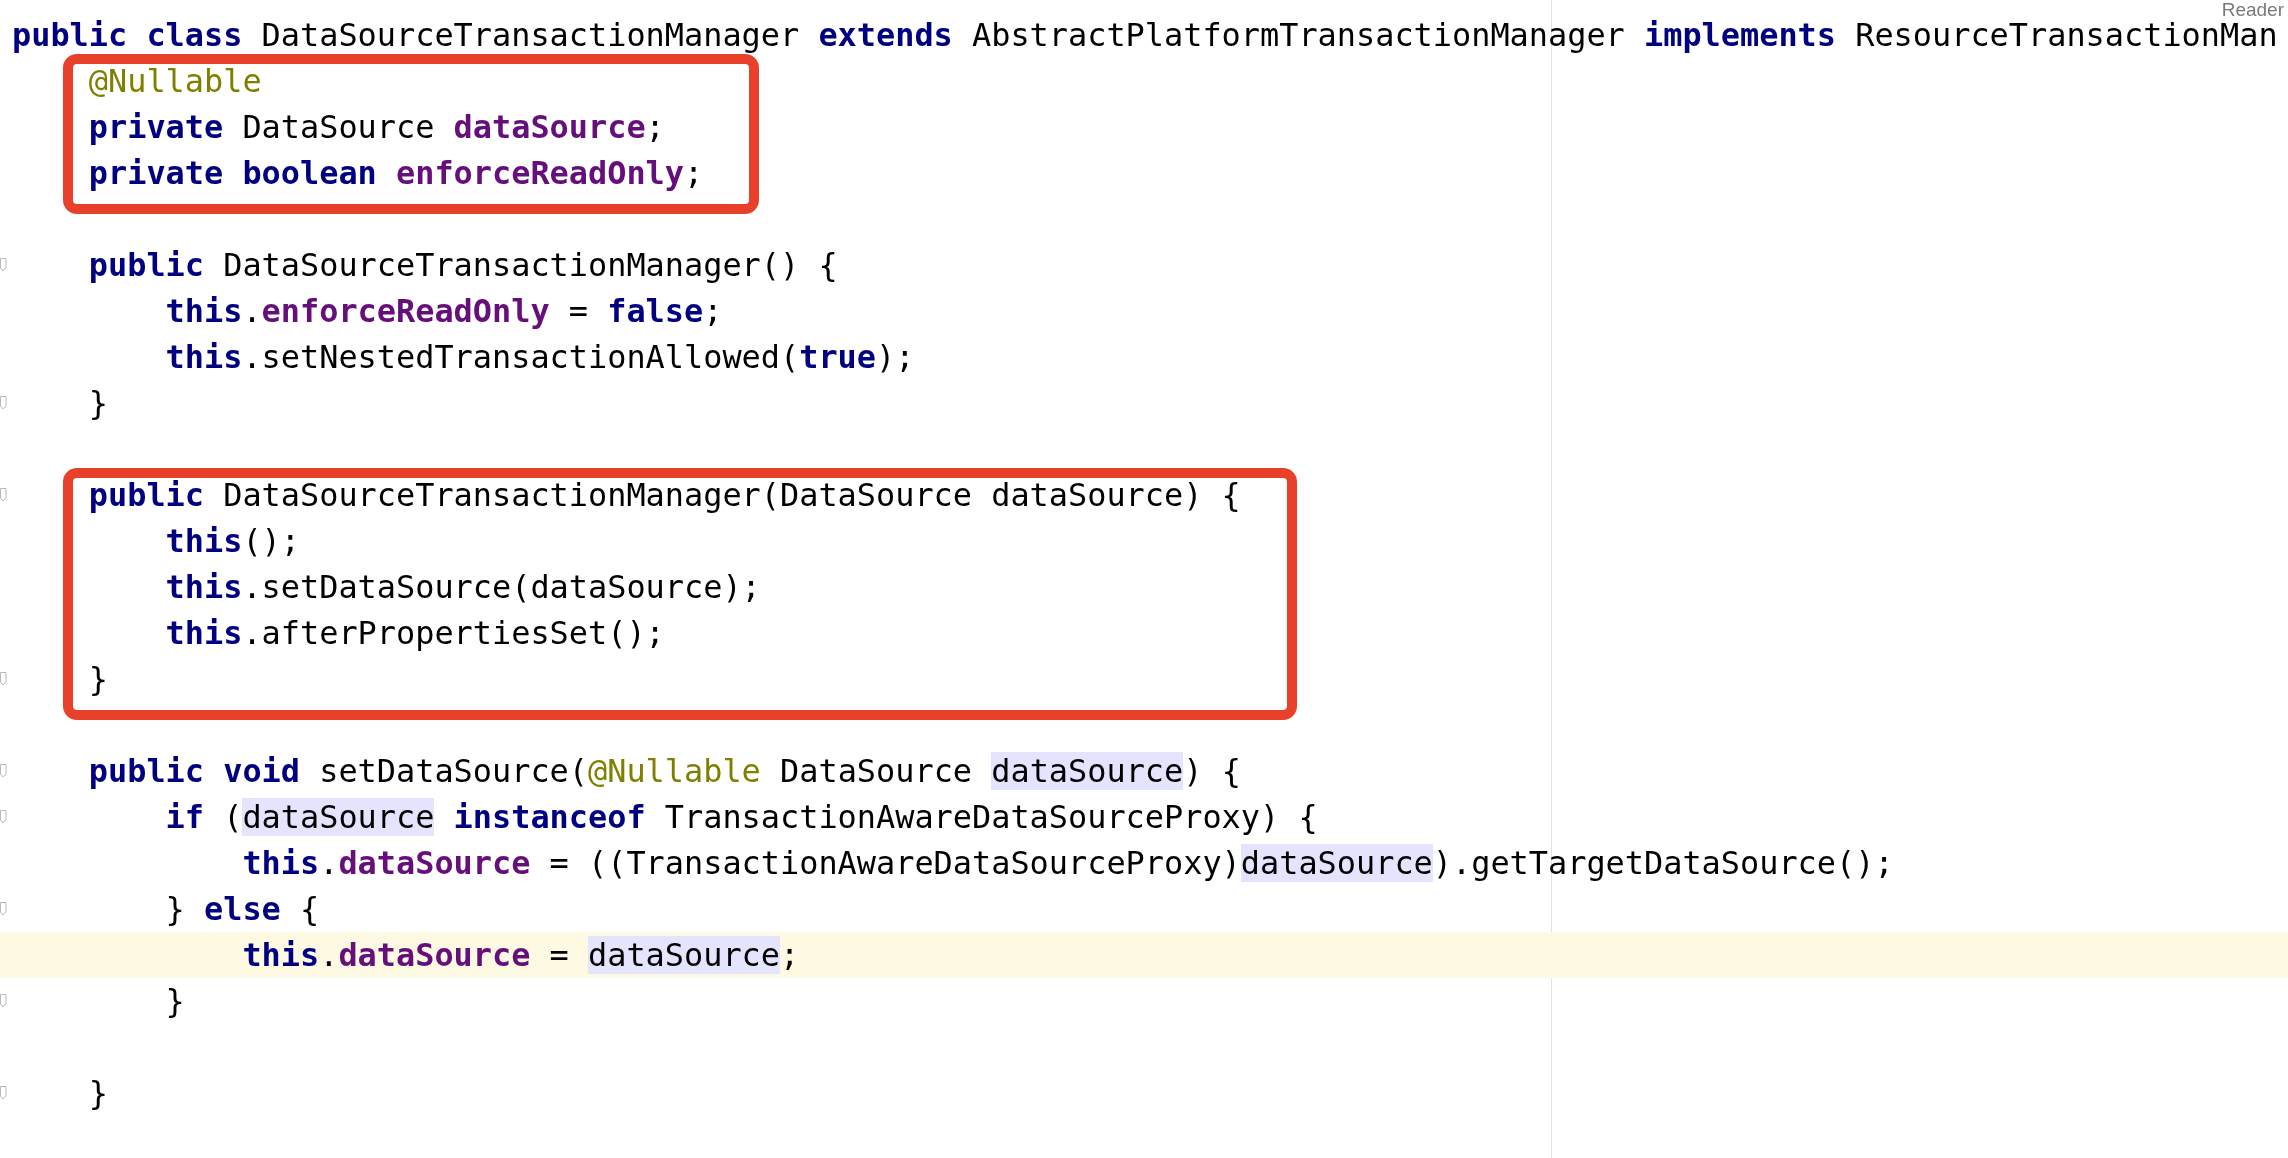  What do you see at coordinates (453, 771) in the screenshot?
I see `code-text: setDataSource(` at bounding box center [453, 771].